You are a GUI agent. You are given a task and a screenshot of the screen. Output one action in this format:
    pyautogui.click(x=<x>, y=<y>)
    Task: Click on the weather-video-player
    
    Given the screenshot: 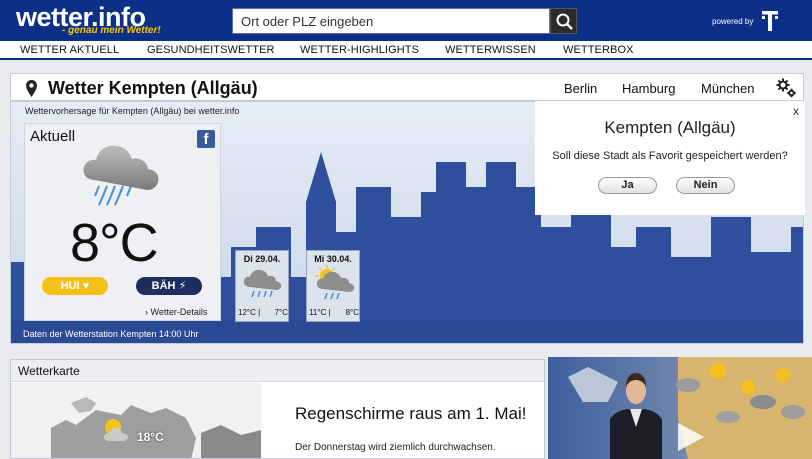 What is the action you would take?
    pyautogui.click(x=680, y=408)
    